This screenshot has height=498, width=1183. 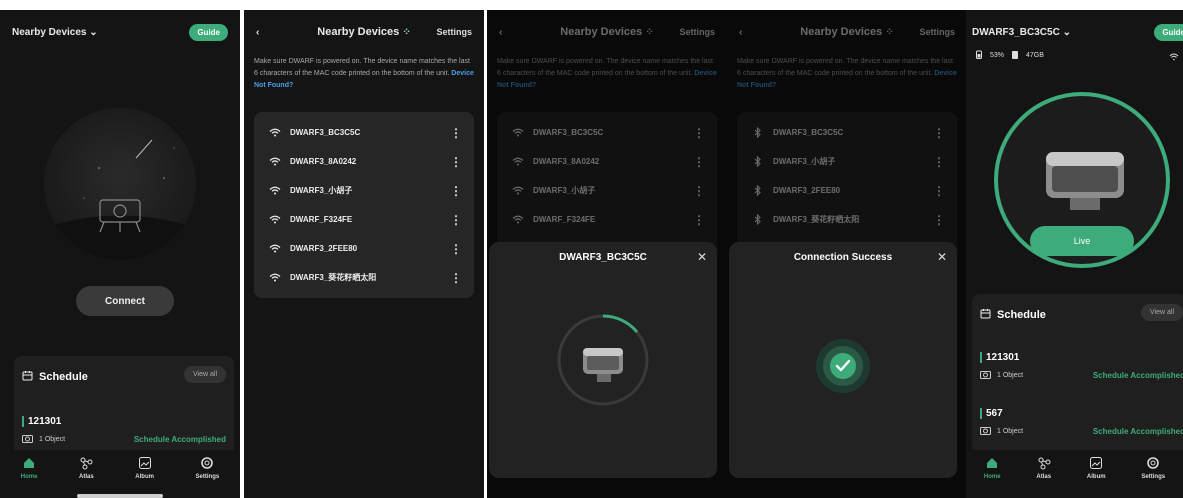 I want to click on loading-spinner-icon: ⁘, so click(x=406, y=32).